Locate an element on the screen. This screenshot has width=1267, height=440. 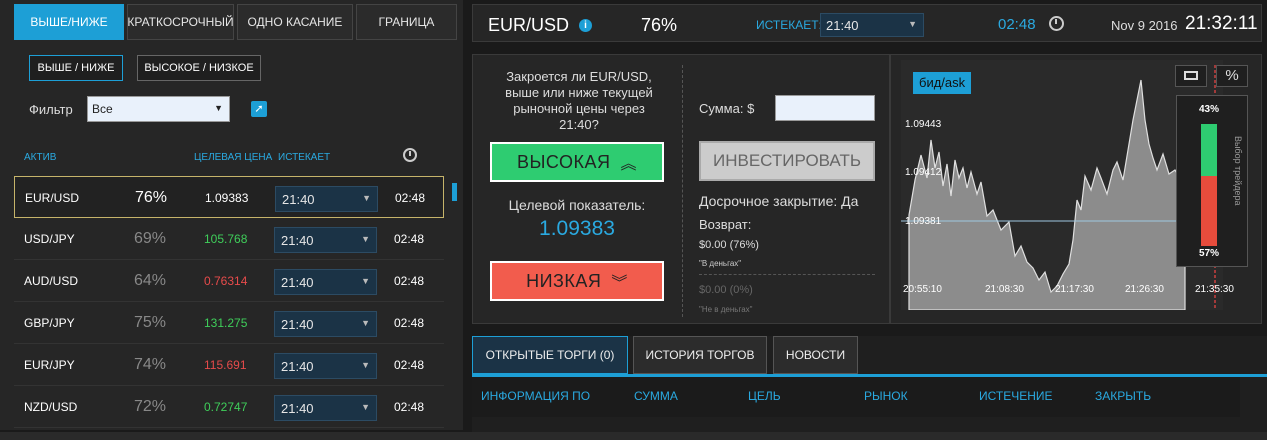
return-label: Возврат: is located at coordinates (725, 224).